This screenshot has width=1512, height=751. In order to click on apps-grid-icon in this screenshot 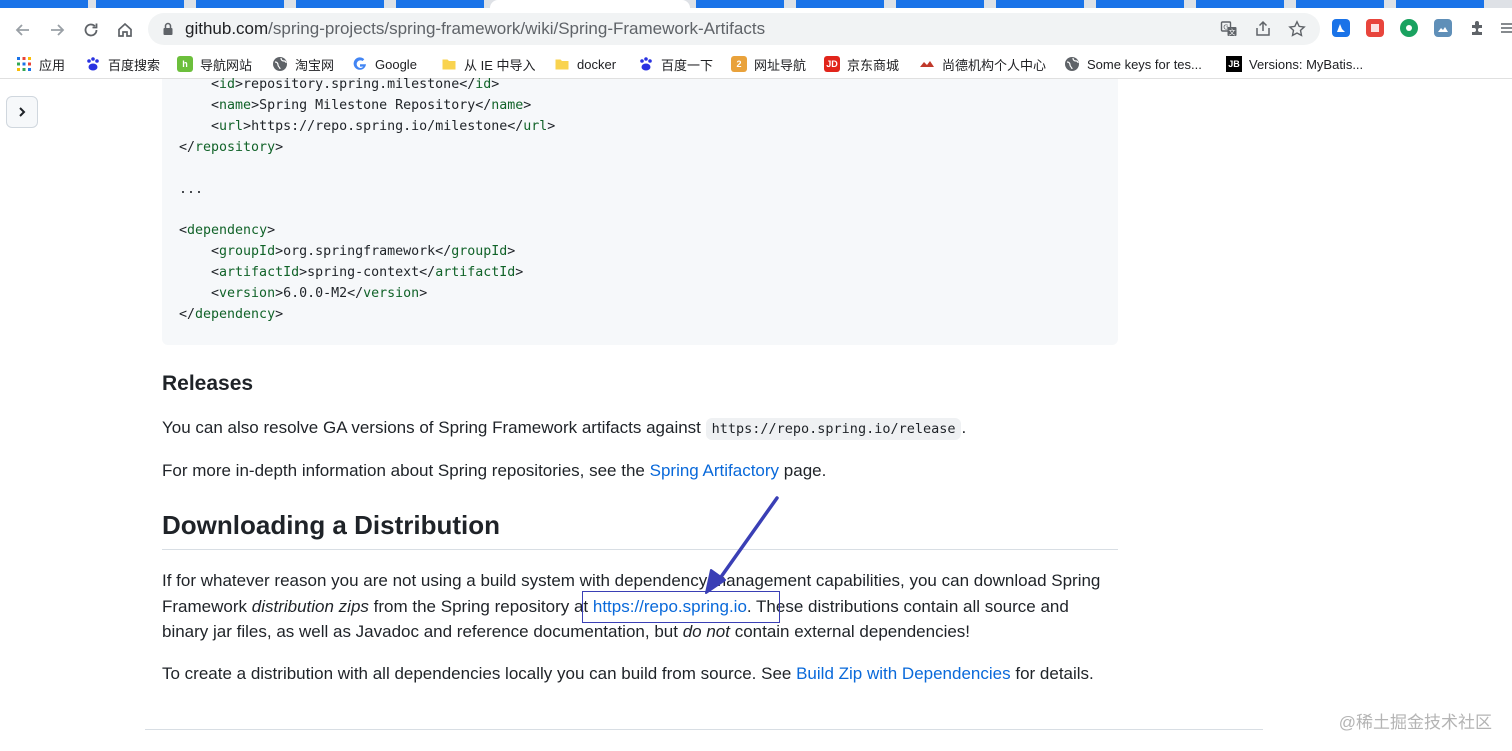, I will do `click(24, 64)`.